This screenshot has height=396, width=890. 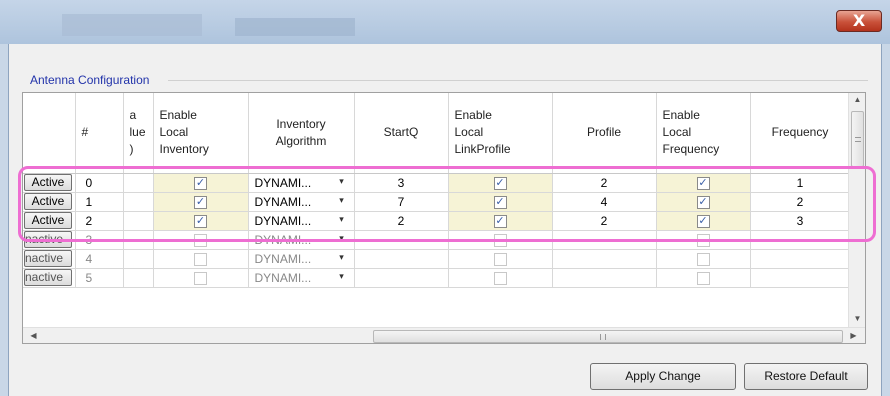 What do you see at coordinates (800, 221) in the screenshot?
I see `frequency-cell: 3` at bounding box center [800, 221].